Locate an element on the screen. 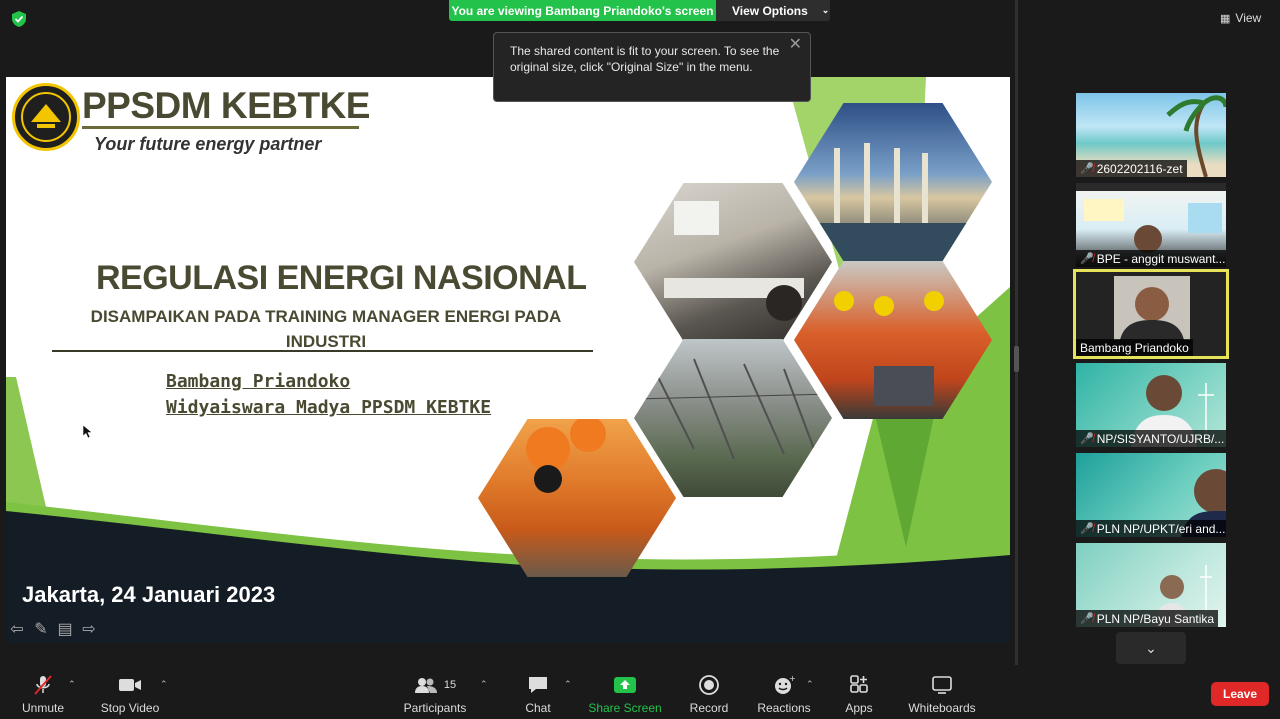 This screenshot has height=719, width=1280. brand-underline is located at coordinates (220, 127).